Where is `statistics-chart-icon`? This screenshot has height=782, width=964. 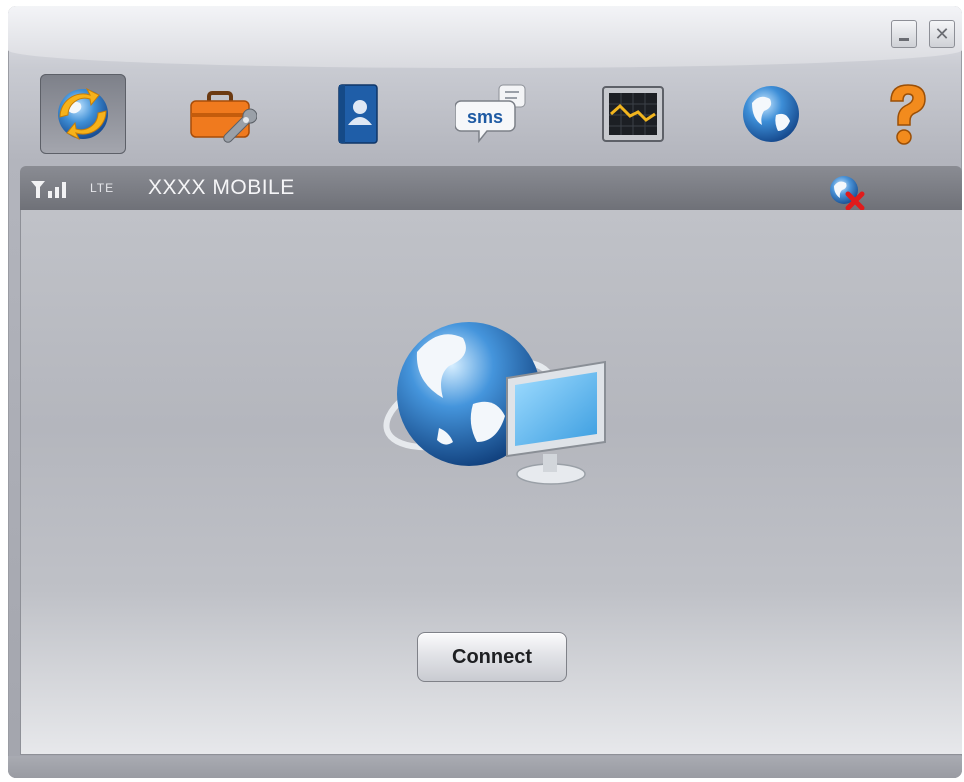
statistics-chart-icon is located at coordinates (633, 114).